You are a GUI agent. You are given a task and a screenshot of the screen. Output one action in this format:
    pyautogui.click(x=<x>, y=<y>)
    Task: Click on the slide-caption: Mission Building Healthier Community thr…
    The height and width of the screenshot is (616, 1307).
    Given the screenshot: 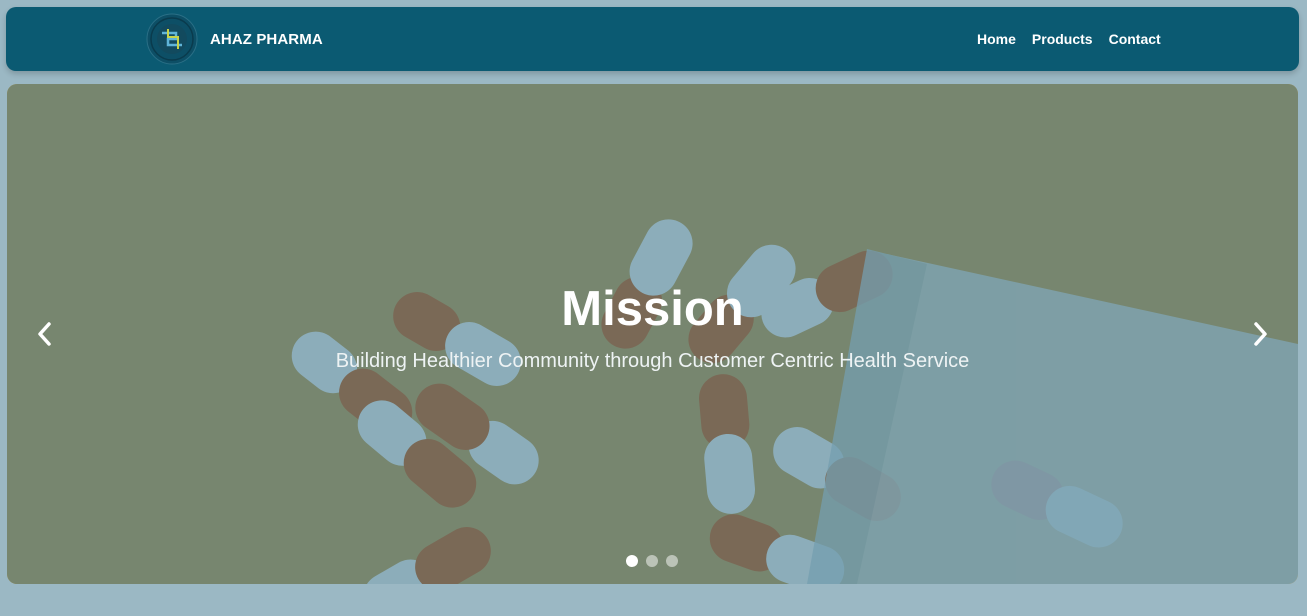 What is the action you would take?
    pyautogui.click(x=652, y=326)
    